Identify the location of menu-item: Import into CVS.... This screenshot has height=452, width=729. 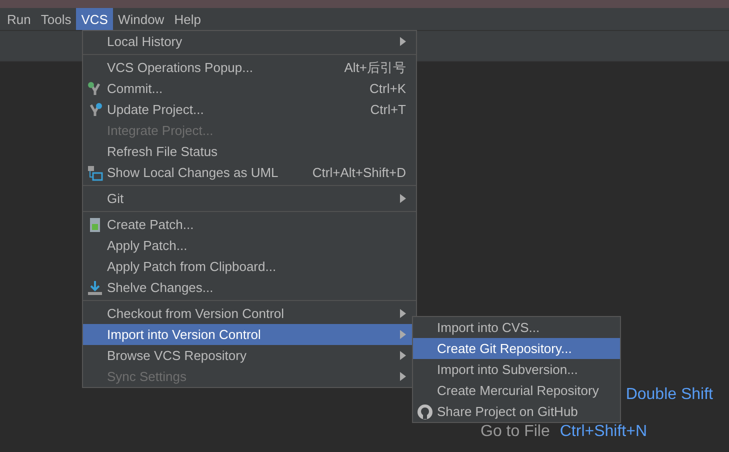
(516, 327).